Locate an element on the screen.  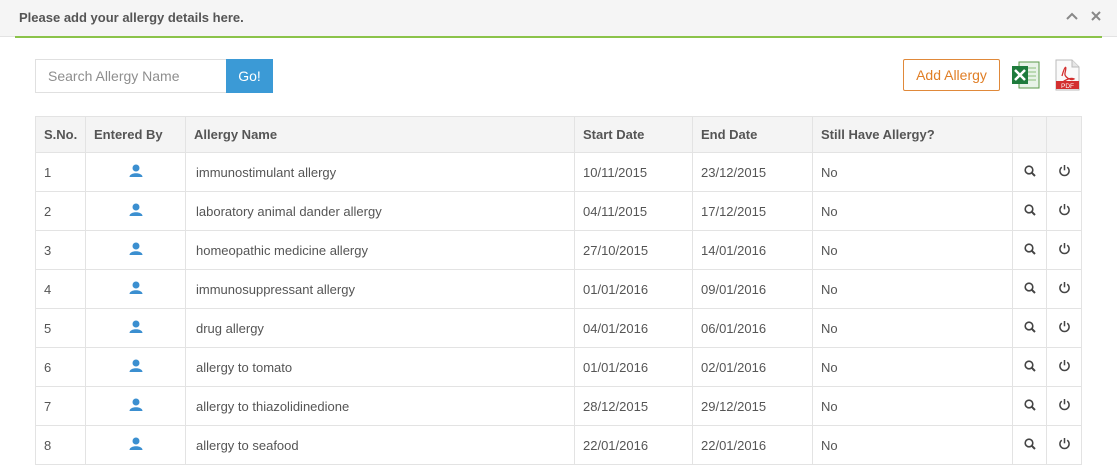
cell-end-date: 29/12/2015 is located at coordinates (752, 406).